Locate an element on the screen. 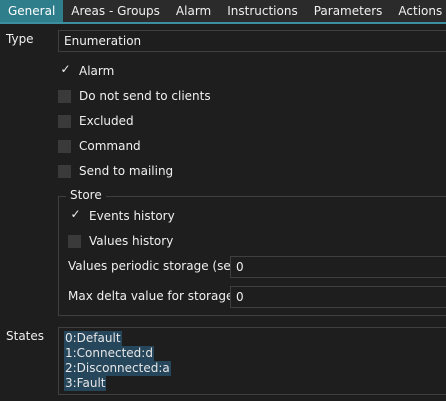 The width and height of the screenshot is (446, 401). store-group-title: Store is located at coordinates (86, 195).